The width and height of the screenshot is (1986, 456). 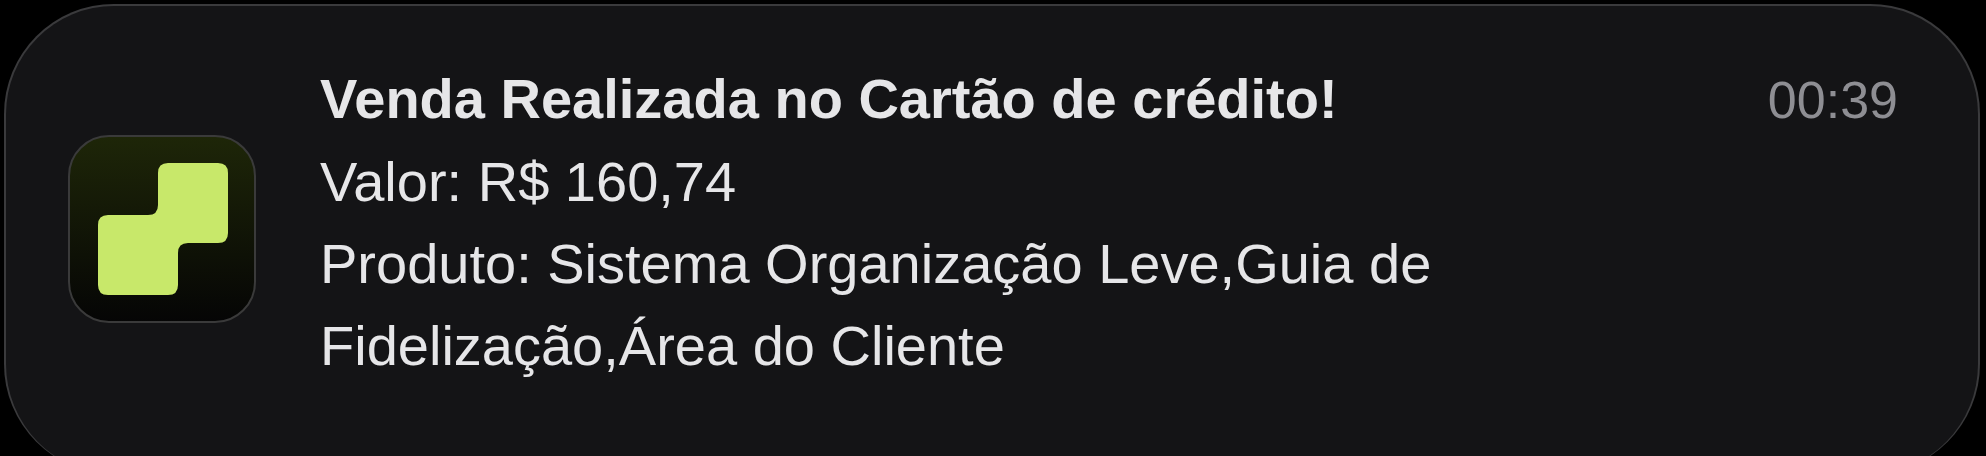 What do you see at coordinates (829, 99) in the screenshot?
I see `notification-title: Venda Realizada no Cartão de crédito!` at bounding box center [829, 99].